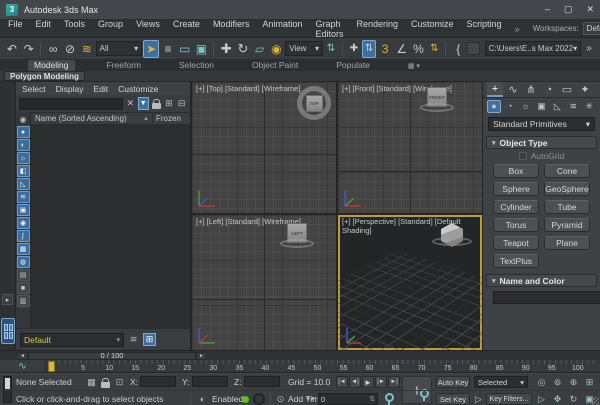  I want to click on snaps-toggle-button: ⇅, so click(369, 48).